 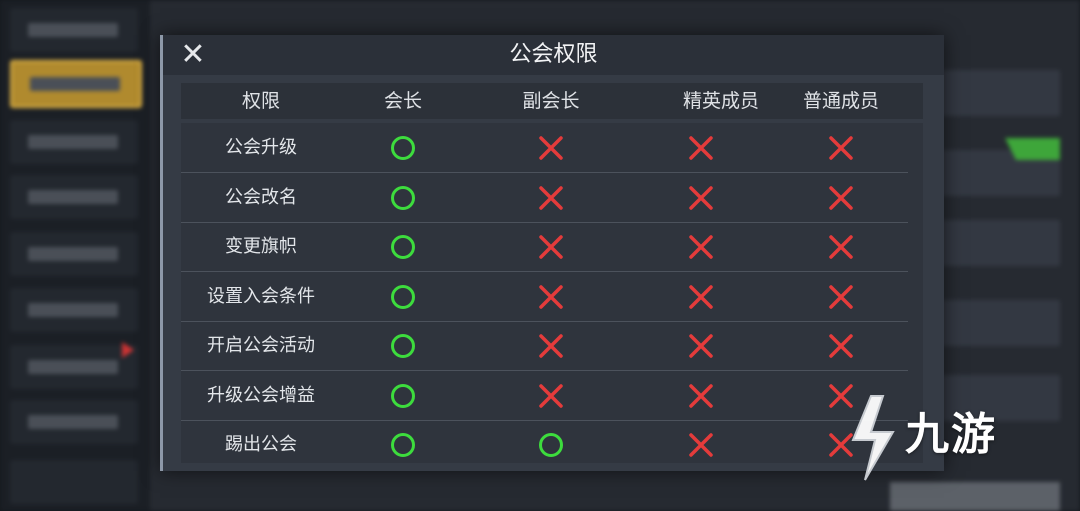 What do you see at coordinates (261, 444) in the screenshot?
I see `permission-label: 踢出公会` at bounding box center [261, 444].